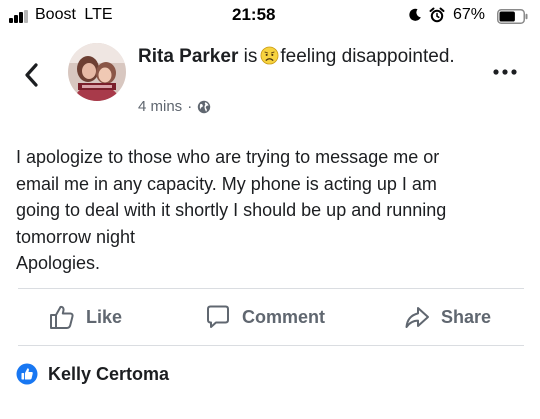 Image resolution: width=540 pixels, height=419 pixels. Describe the element at coordinates (98, 14) in the screenshot. I see `network-type: LTE` at that location.